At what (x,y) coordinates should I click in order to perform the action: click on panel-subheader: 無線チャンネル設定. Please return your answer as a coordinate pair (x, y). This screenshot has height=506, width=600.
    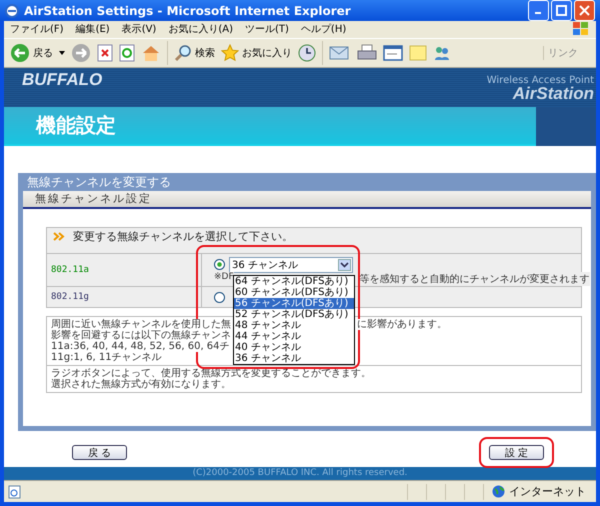
    Looking at the image, I should click on (307, 200).